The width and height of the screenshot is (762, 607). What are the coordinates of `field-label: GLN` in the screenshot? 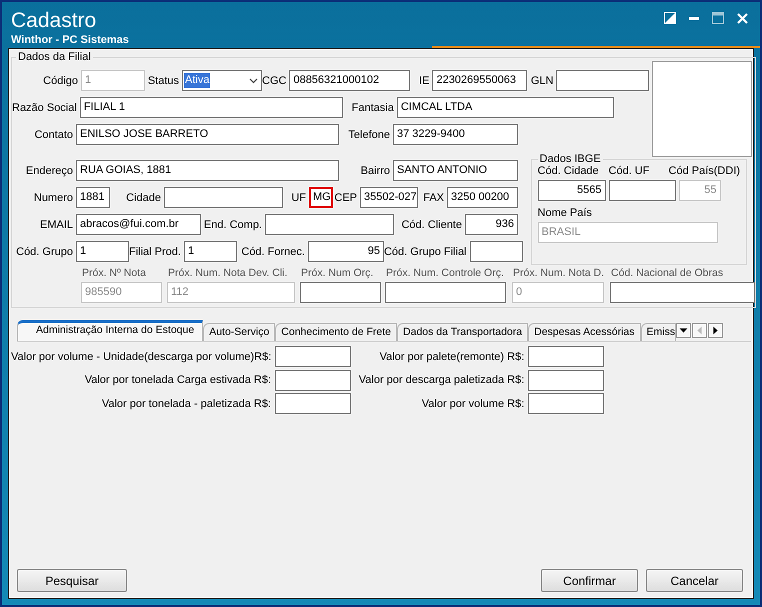 It's located at (542, 80).